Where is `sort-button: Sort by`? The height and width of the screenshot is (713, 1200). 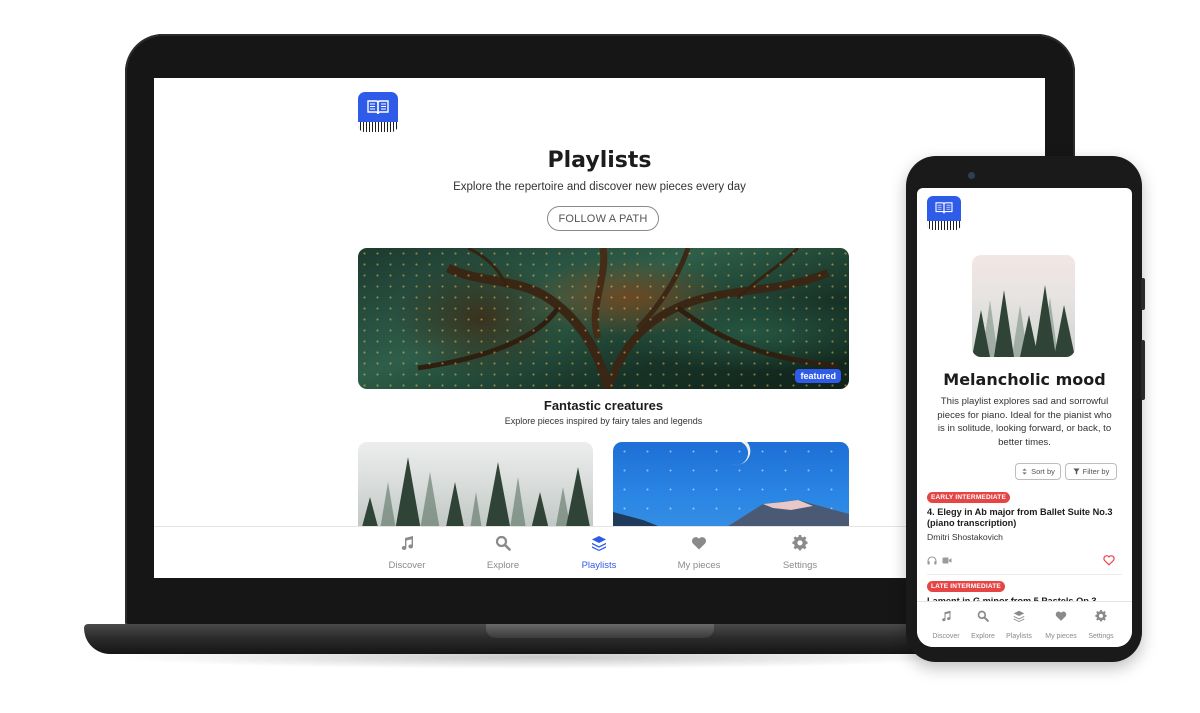 sort-button: Sort by is located at coordinates (1038, 471).